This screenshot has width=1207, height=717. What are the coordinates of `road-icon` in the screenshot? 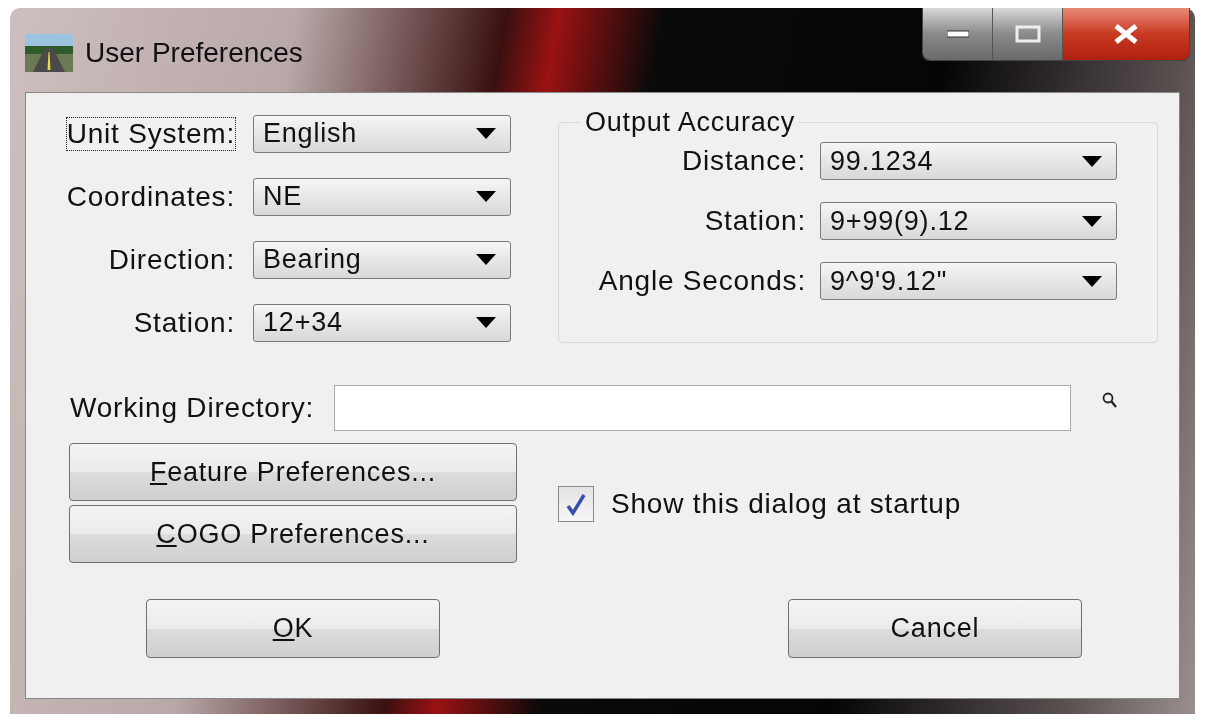 It's located at (49, 53).